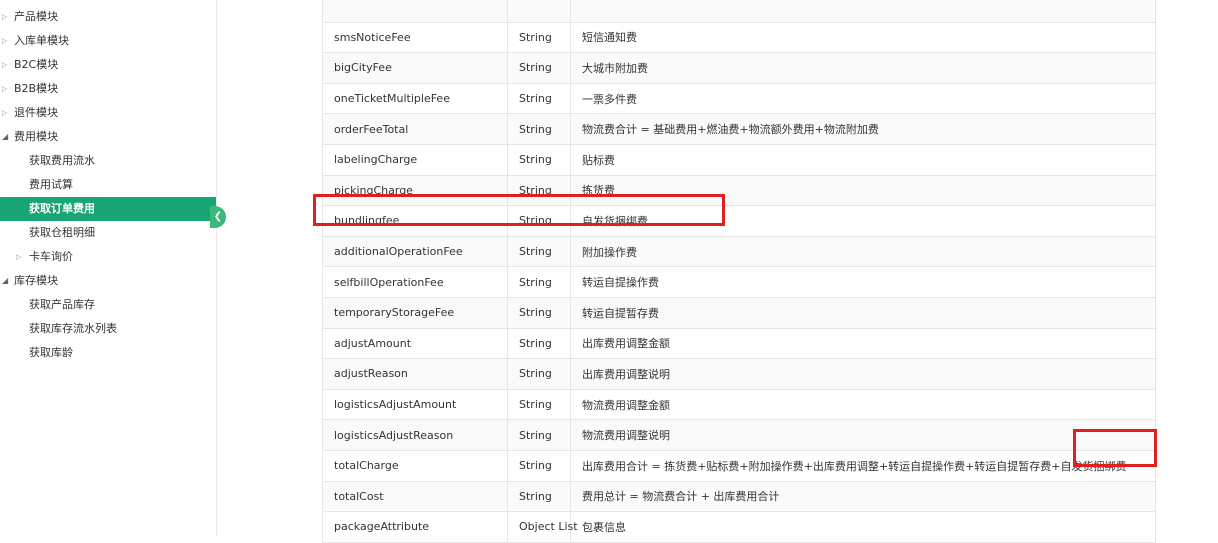 The width and height of the screenshot is (1218, 543). What do you see at coordinates (863, 251) in the screenshot?
I see `param-desc-cell: 附加操作费` at bounding box center [863, 251].